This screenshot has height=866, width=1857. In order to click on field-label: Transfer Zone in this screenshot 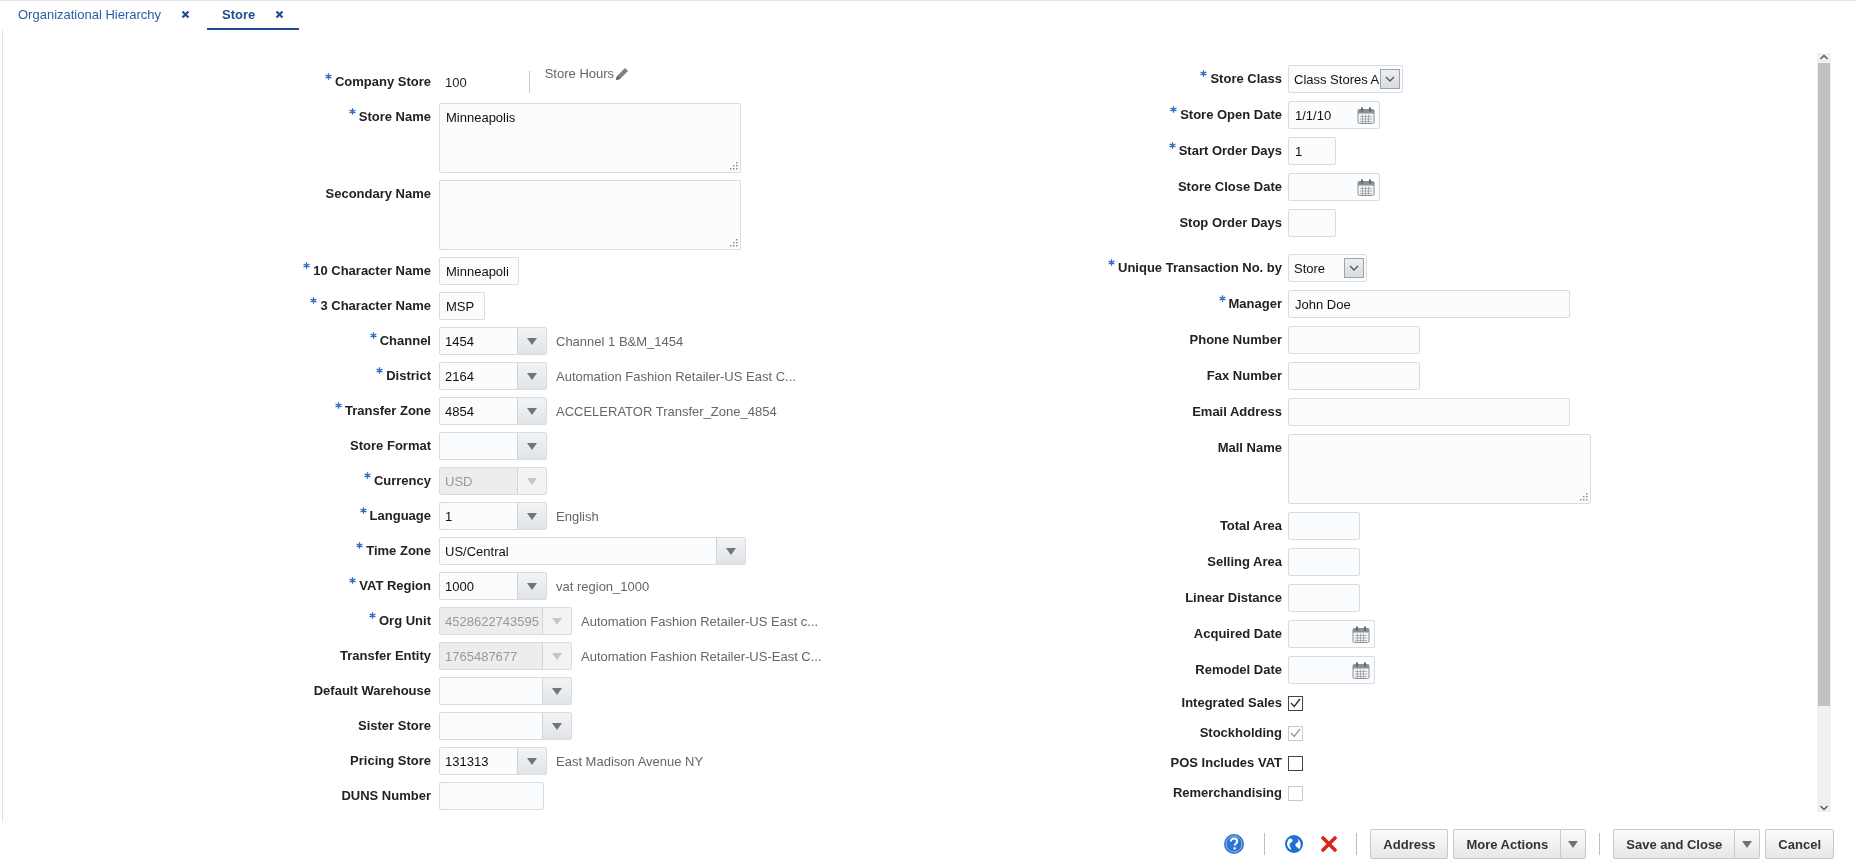, I will do `click(388, 411)`.